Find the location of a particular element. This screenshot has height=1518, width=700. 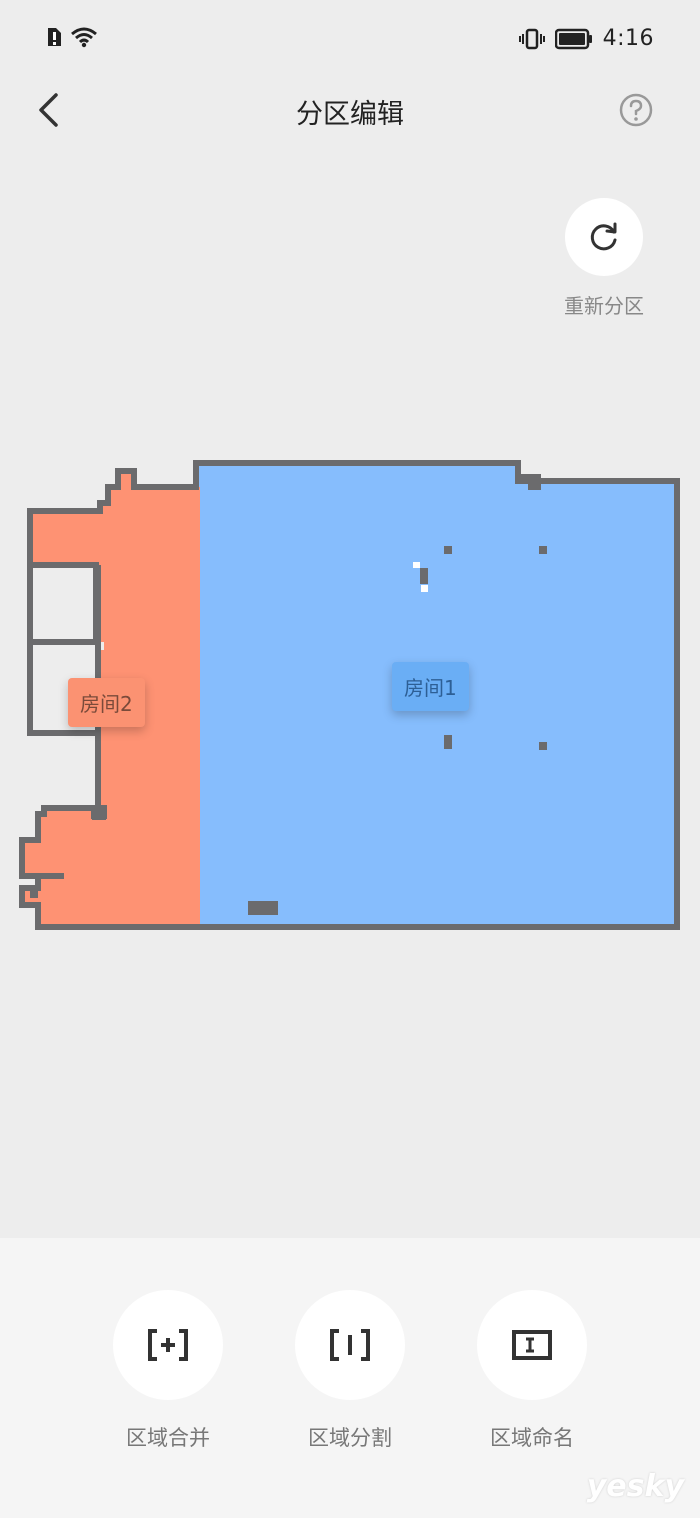

rename-button is located at coordinates (532, 1345).